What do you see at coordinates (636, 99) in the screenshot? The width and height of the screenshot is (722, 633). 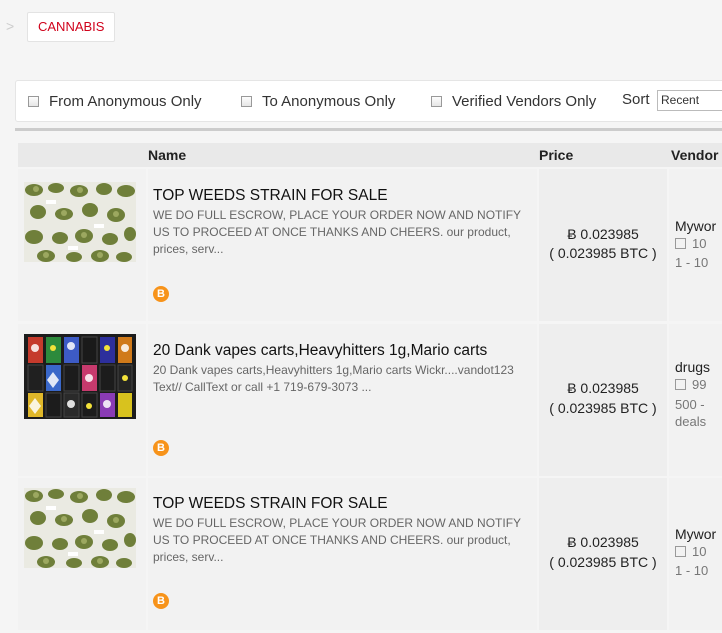 I see `sort-label: Sort` at bounding box center [636, 99].